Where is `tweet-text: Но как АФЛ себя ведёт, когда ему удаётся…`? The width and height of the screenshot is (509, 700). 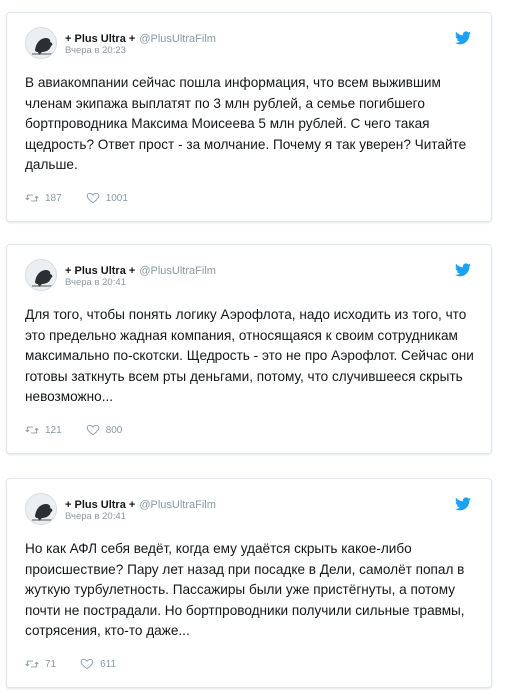 tweet-text: Но как АФЛ себя ведёт, когда ему удаётся… is located at coordinates (245, 589).